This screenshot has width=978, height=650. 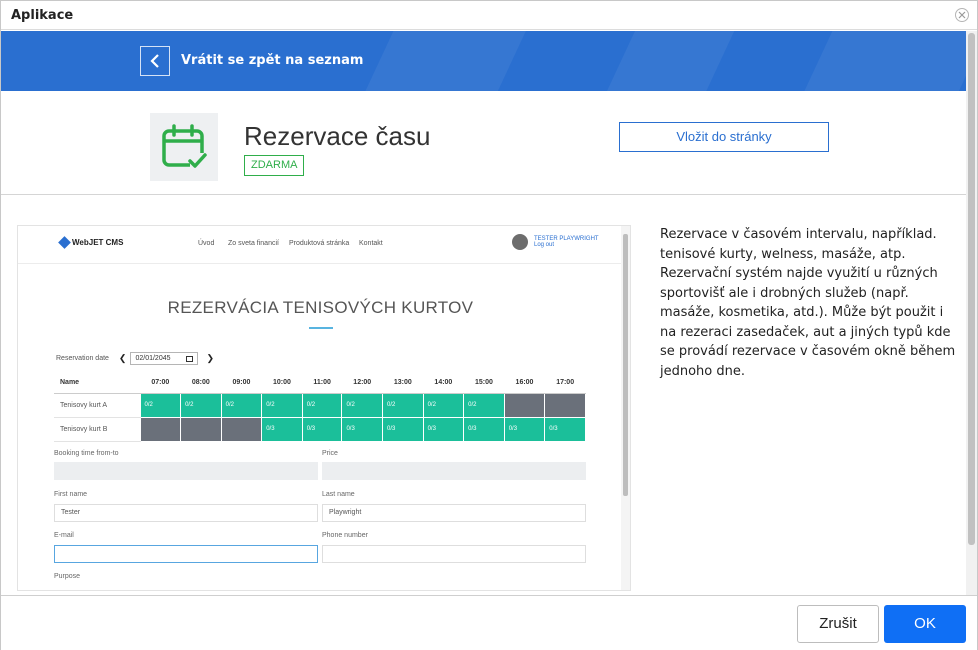 I want to click on preview-menu-item: Produktová stránka, so click(x=319, y=243).